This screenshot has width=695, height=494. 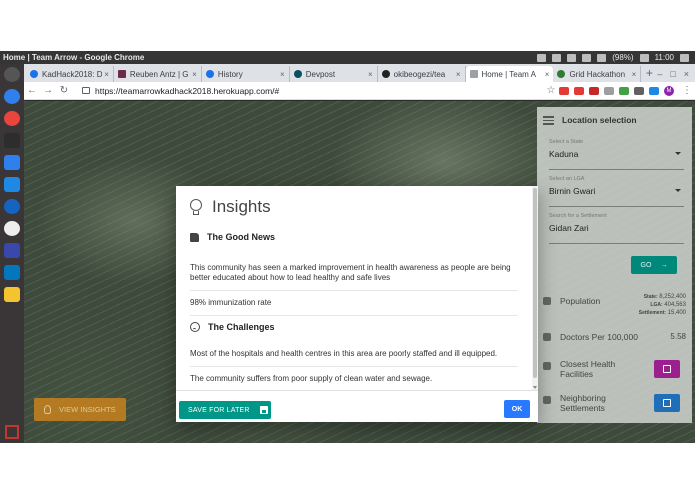 What do you see at coordinates (12, 140) in the screenshot?
I see `terminal-app-icon` at bounding box center [12, 140].